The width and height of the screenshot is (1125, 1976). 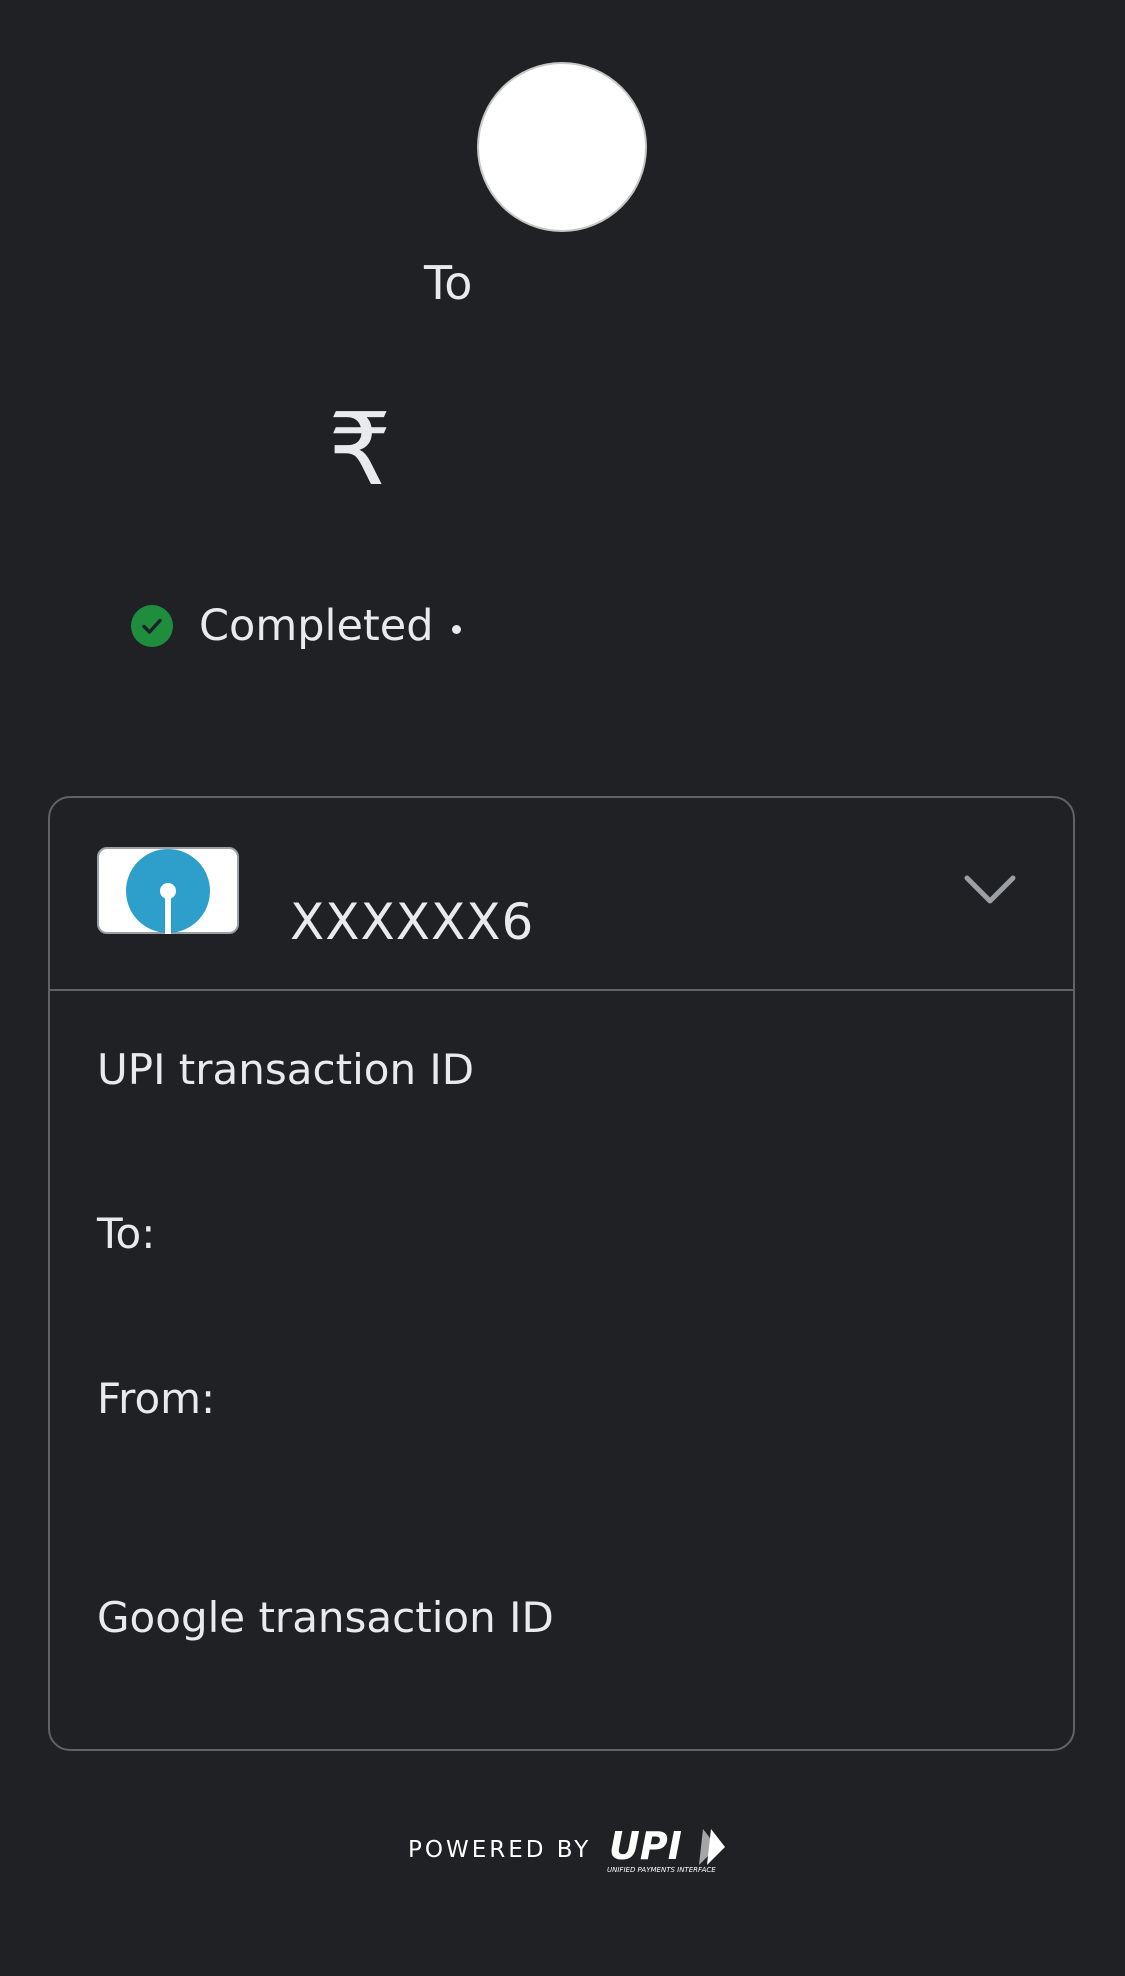 I want to click on google-transaction-id-label: Google transaction ID, so click(x=325, y=1617).